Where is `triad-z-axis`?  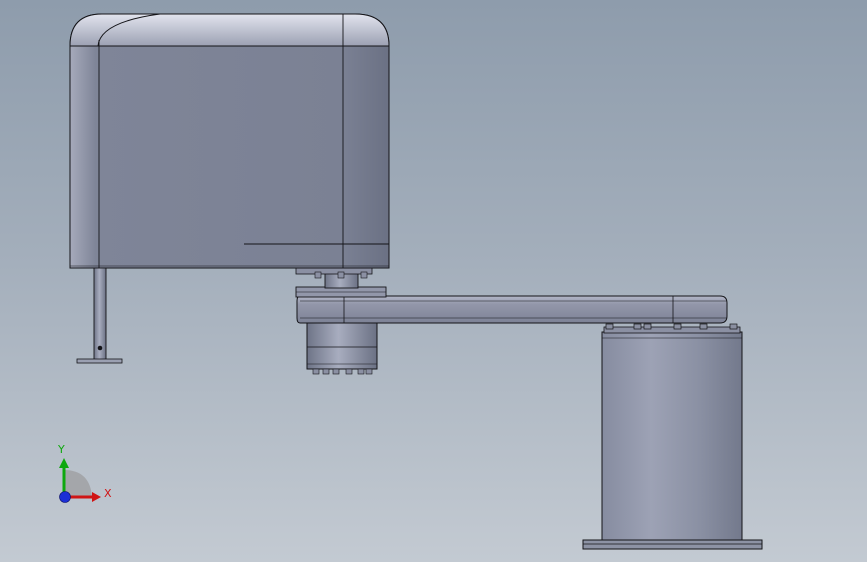 triad-z-axis is located at coordinates (65, 497).